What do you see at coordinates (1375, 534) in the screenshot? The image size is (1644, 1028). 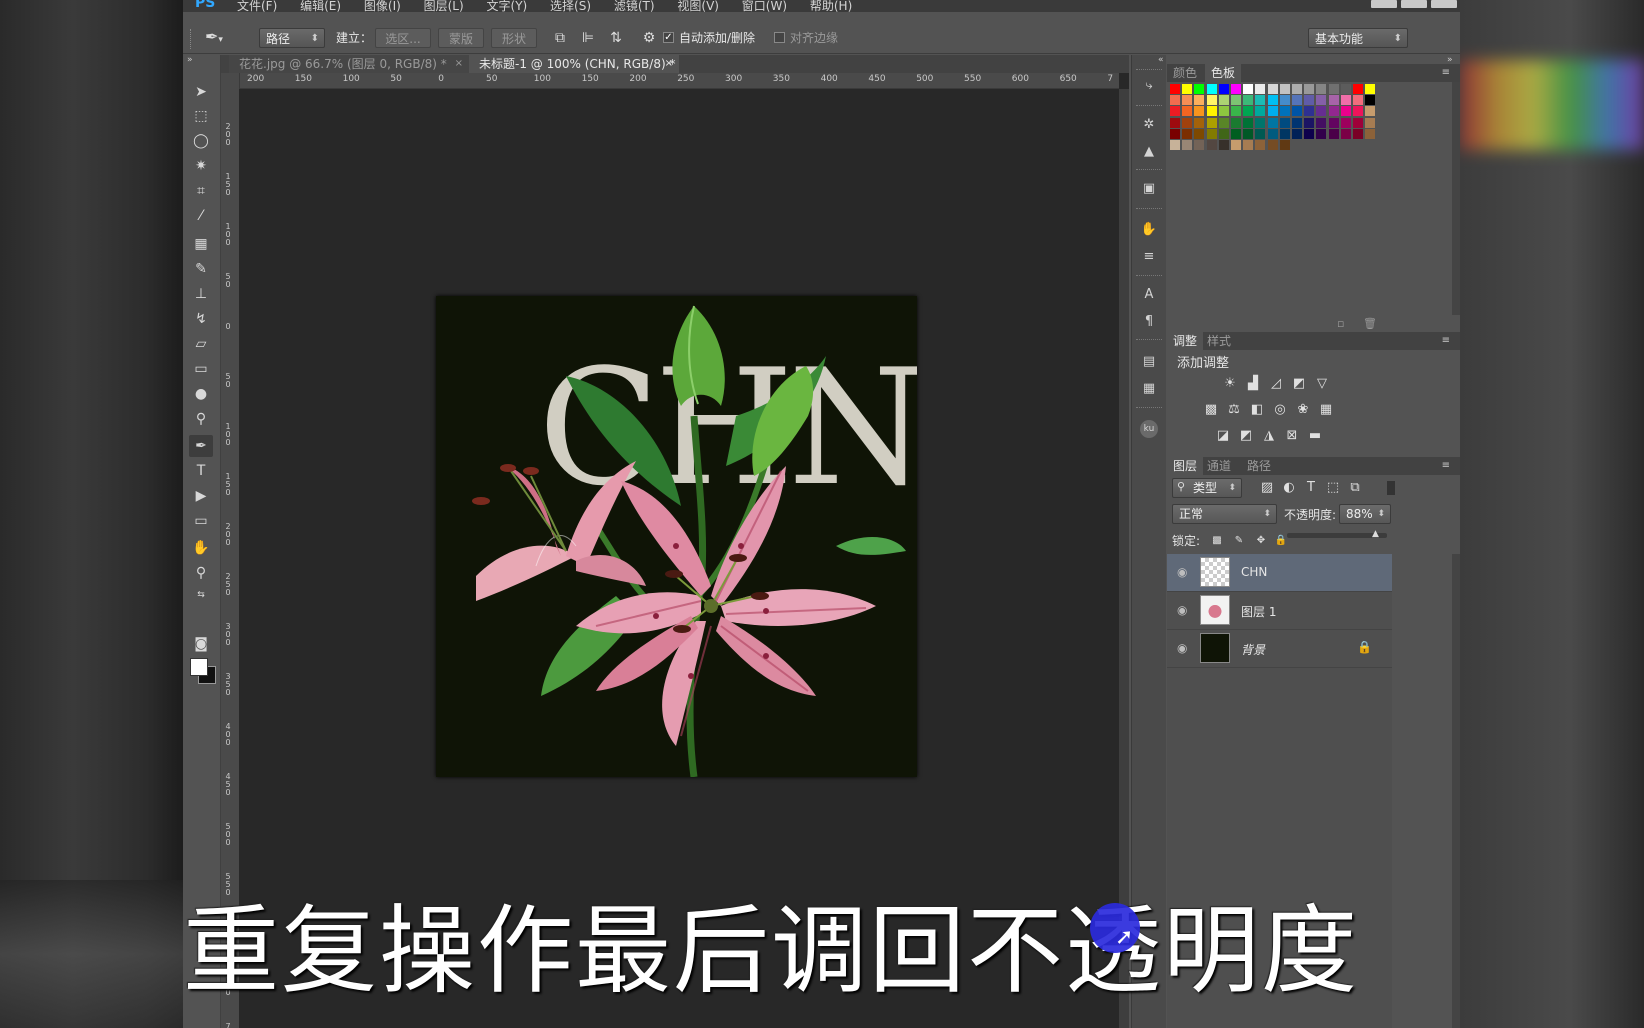 I see `fill-slider-thumb: ▲` at bounding box center [1375, 534].